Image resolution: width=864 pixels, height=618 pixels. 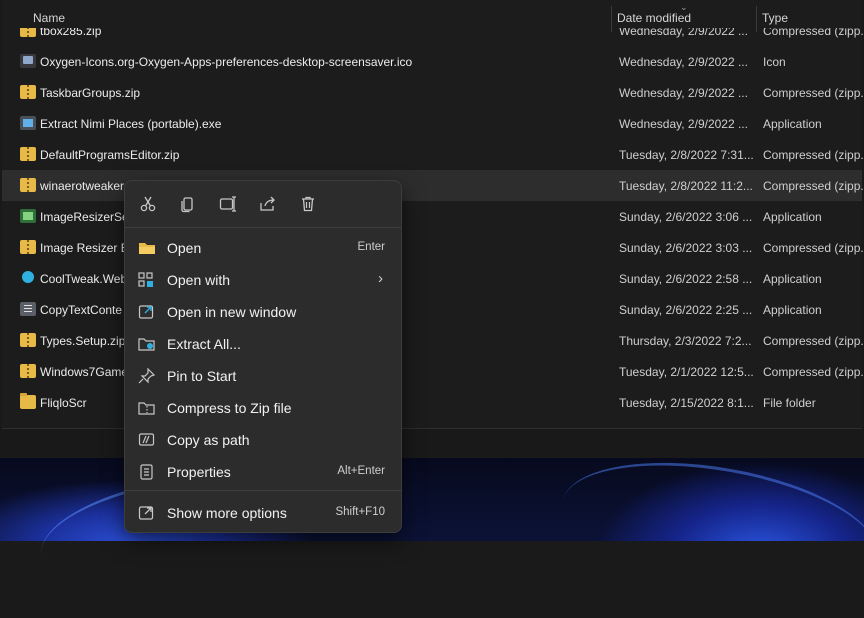 I want to click on ico-file-icon, so click(x=28, y=61).